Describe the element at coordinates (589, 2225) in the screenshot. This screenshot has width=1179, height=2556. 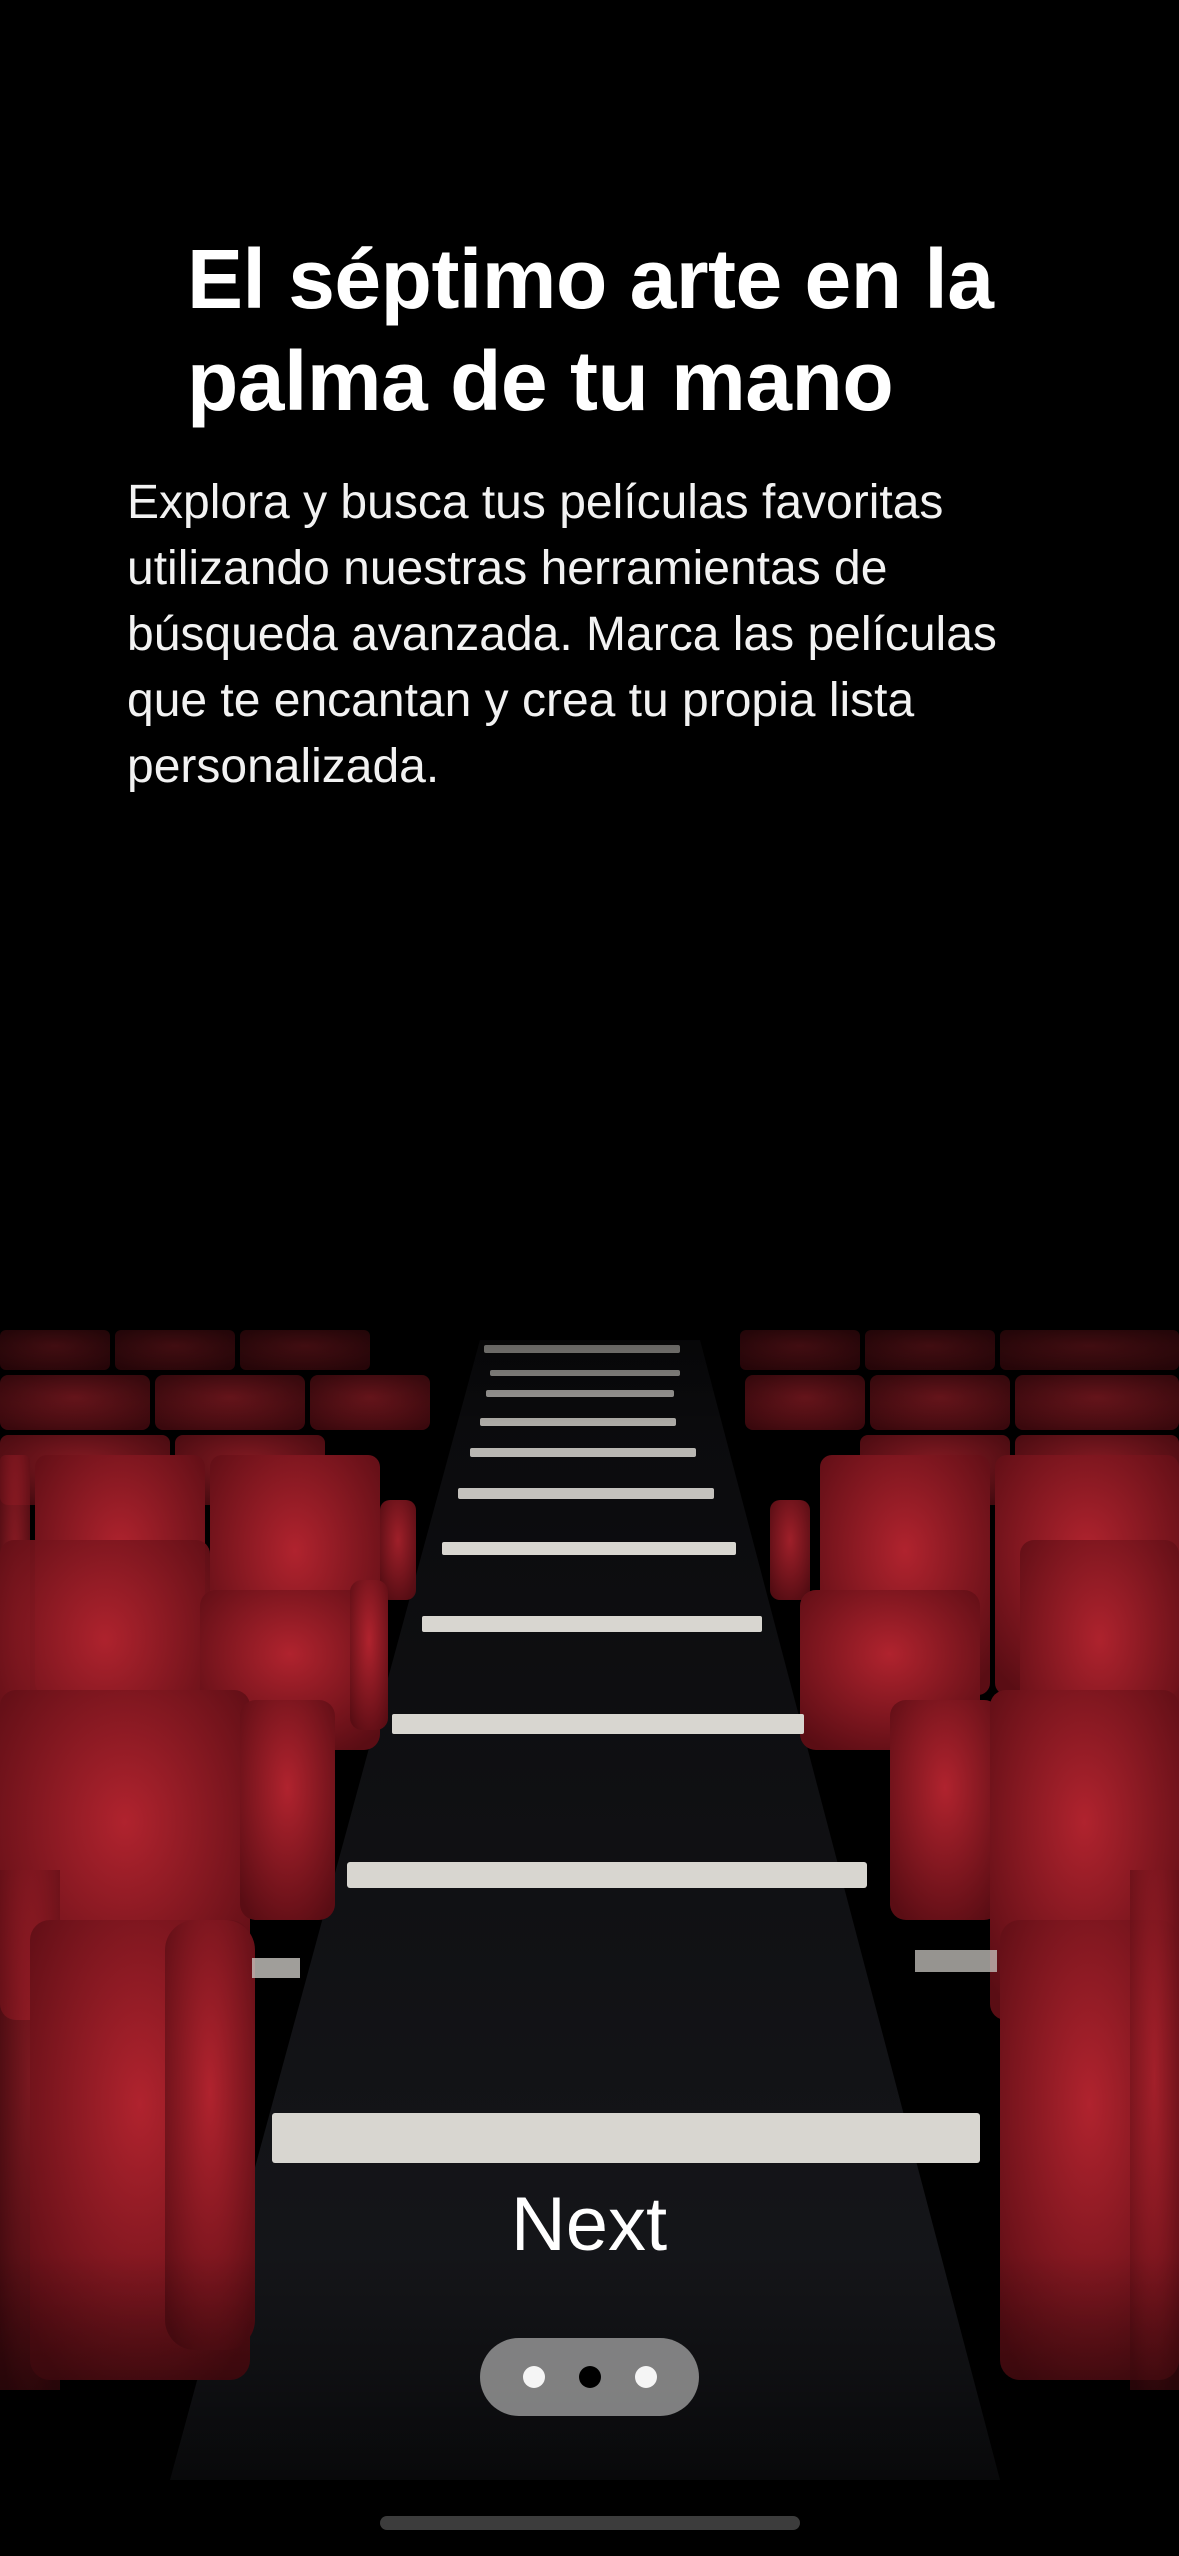
I see `next-button: Next` at that location.